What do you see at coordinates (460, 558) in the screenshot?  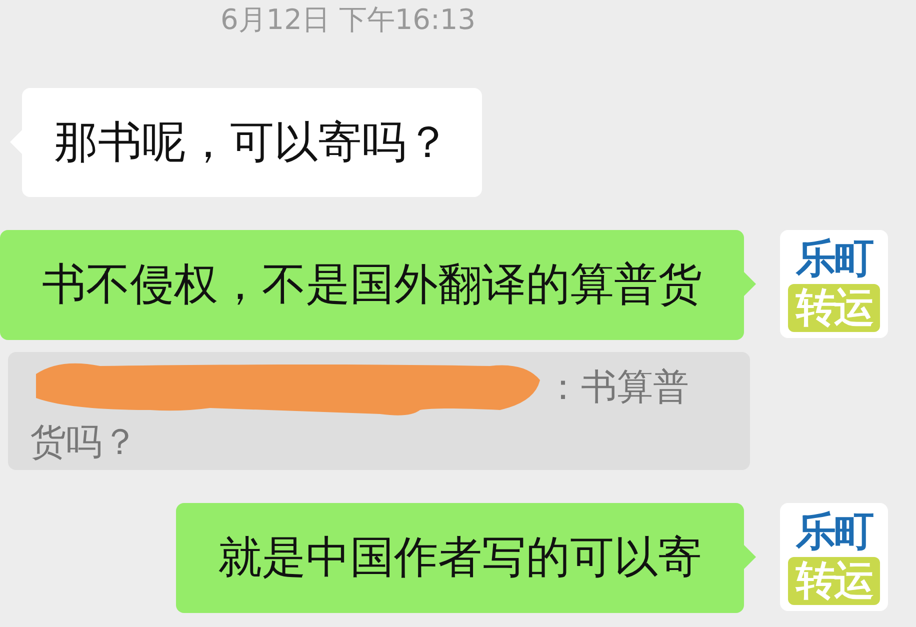 I see `message-bubble: 就是中国作者写的可以寄` at bounding box center [460, 558].